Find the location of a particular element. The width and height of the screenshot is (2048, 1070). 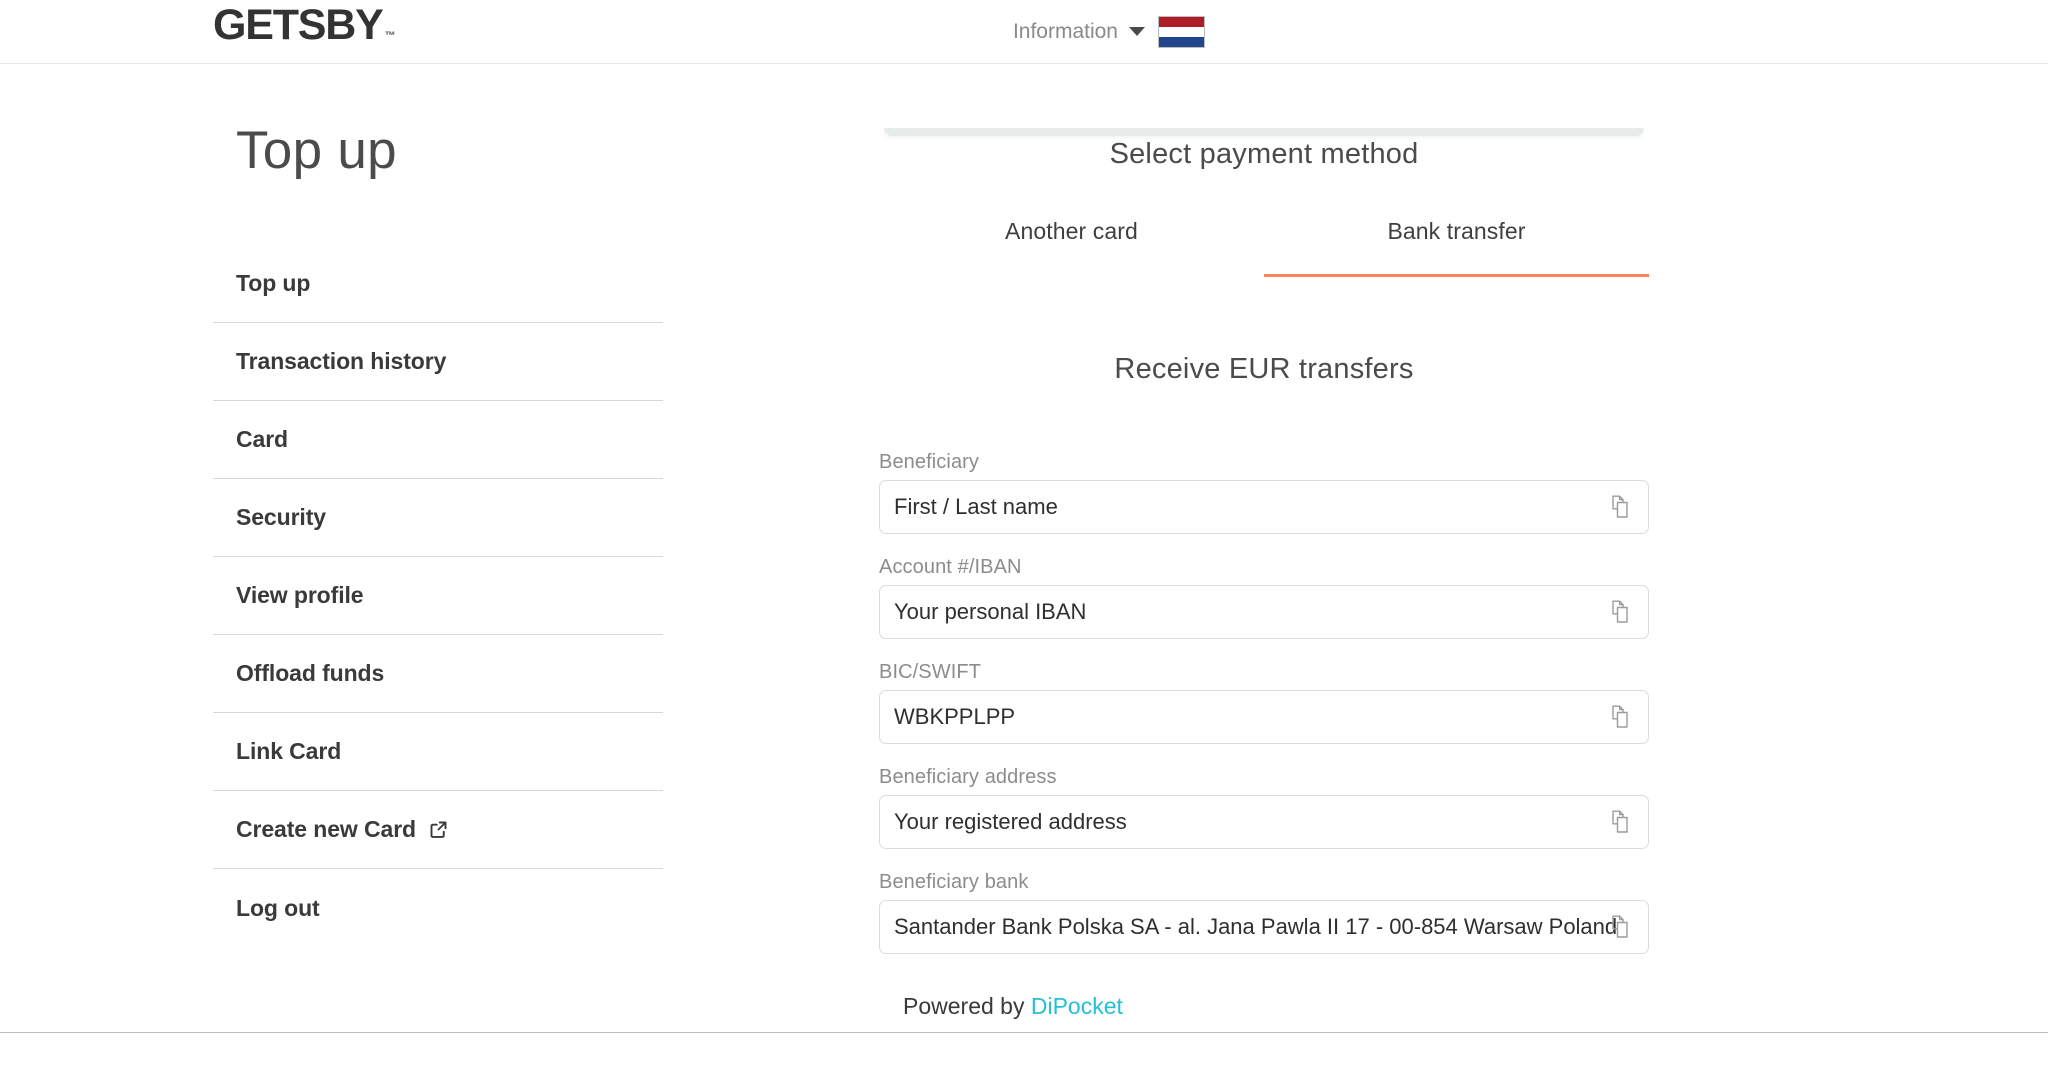

field-value: WBKPPLPP is located at coordinates (955, 716).